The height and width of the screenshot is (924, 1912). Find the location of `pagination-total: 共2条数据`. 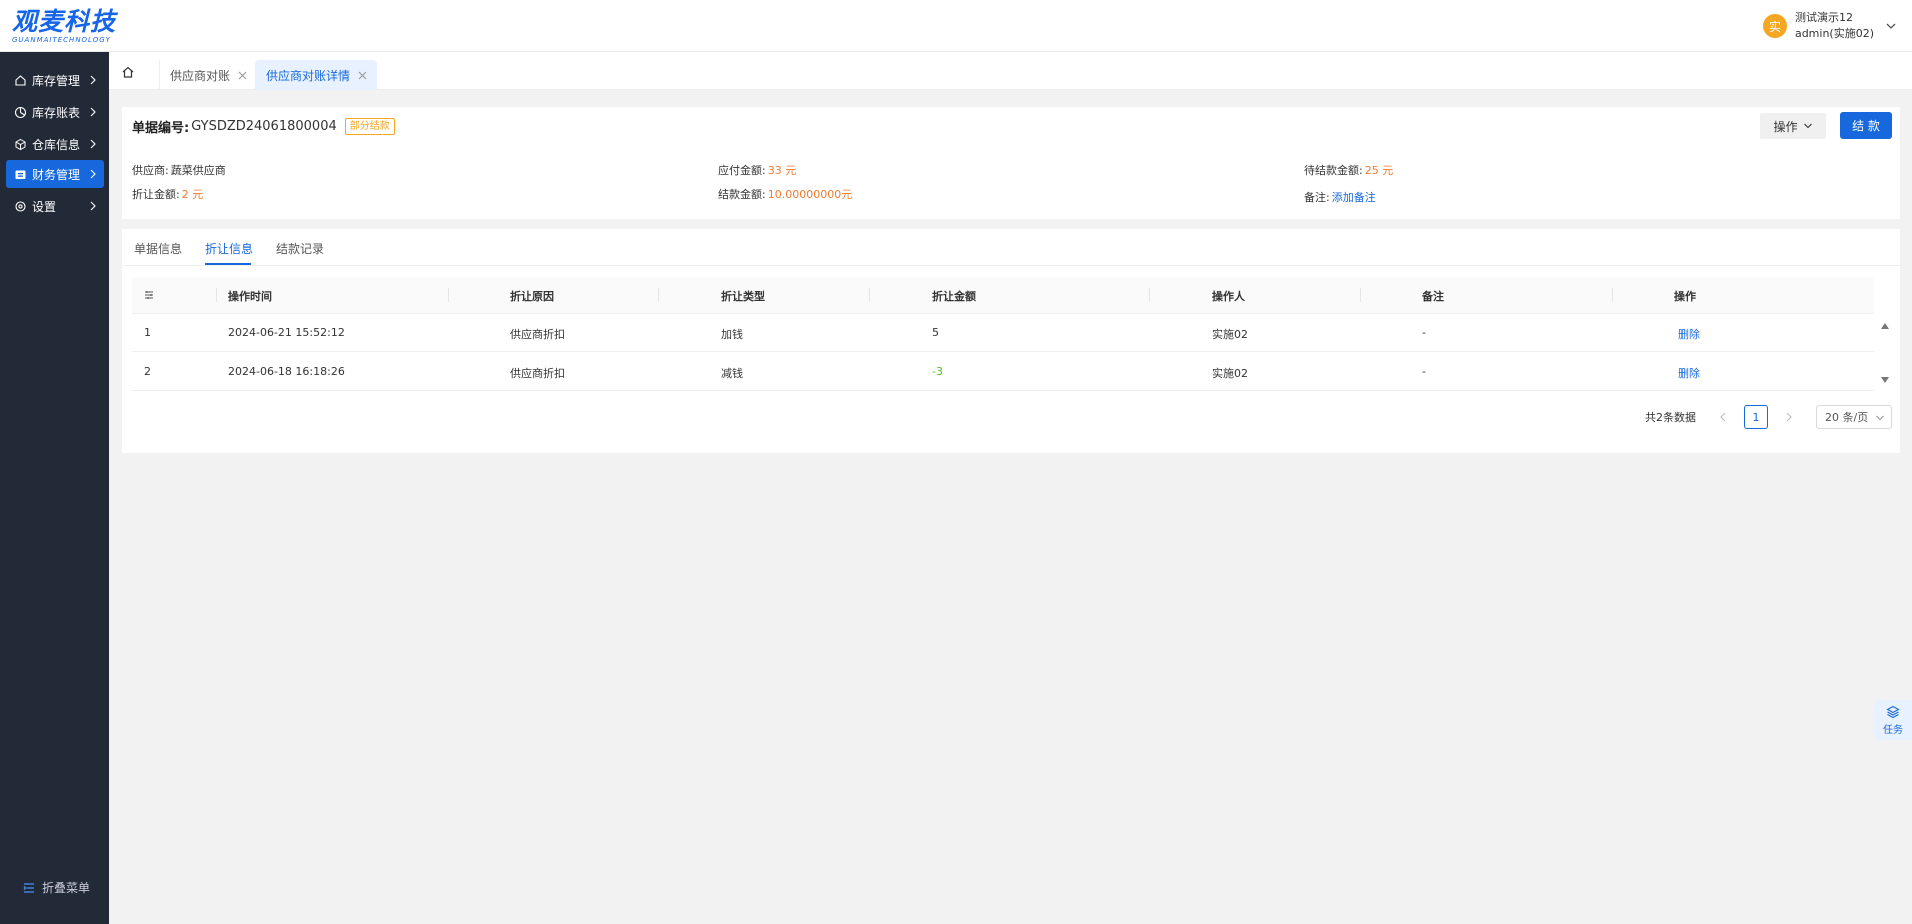

pagination-total: 共2条数据 is located at coordinates (1670, 417).